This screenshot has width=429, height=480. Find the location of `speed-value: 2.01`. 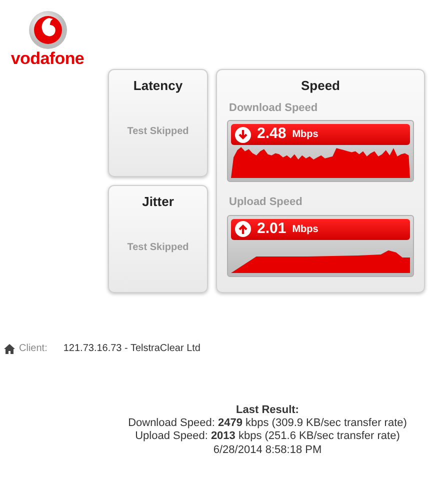

speed-value: 2.01 is located at coordinates (271, 228).